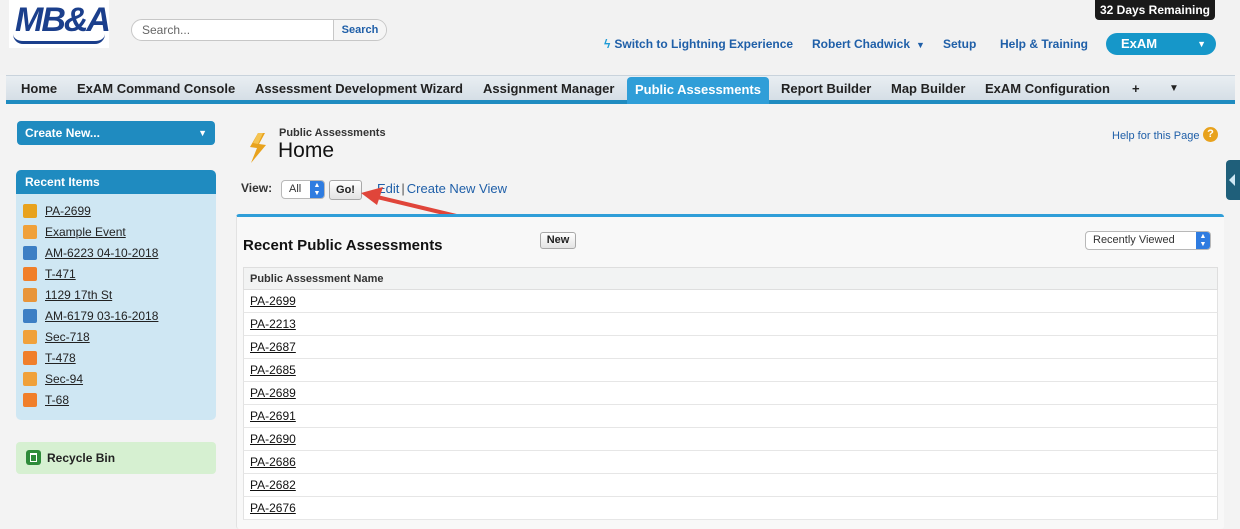  What do you see at coordinates (60, 274) in the screenshot?
I see `recent-item-link: T-471` at bounding box center [60, 274].